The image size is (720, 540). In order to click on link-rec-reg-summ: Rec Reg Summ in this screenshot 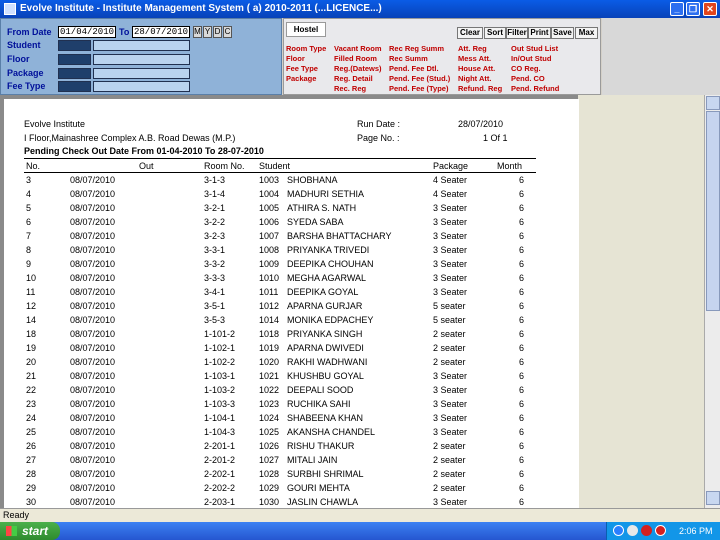, I will do `click(416, 48)`.